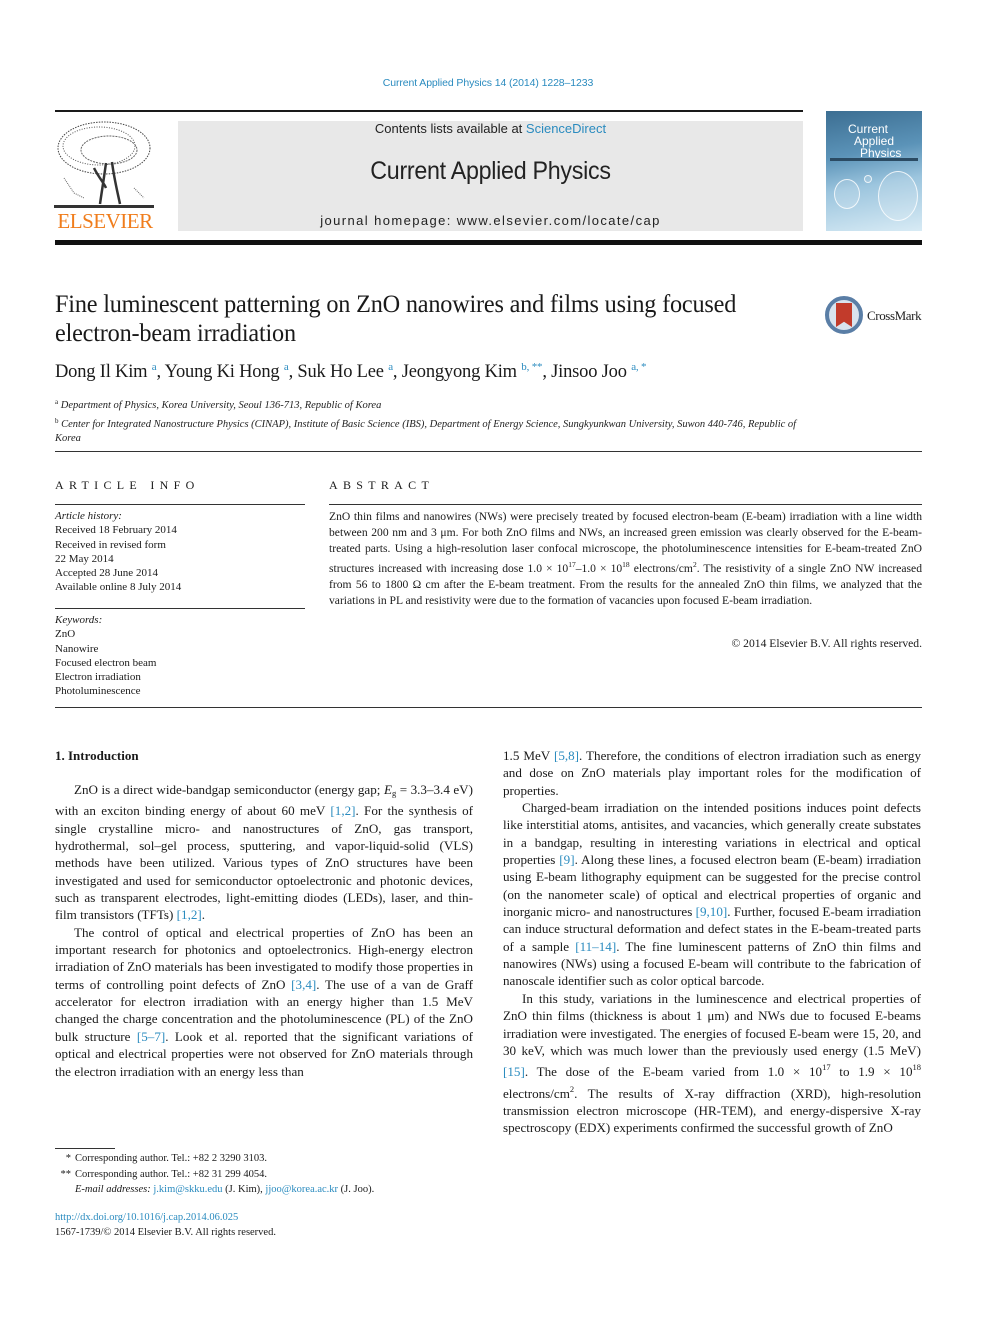 The height and width of the screenshot is (1323, 992). I want to click on article-history-label: Article history:, so click(88, 516).